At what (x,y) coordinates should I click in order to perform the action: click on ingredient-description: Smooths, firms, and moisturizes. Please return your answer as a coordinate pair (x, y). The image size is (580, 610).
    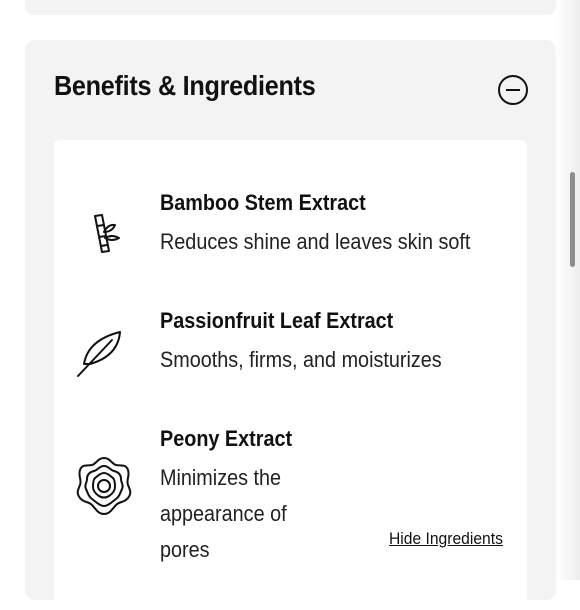
    Looking at the image, I should click on (301, 359).